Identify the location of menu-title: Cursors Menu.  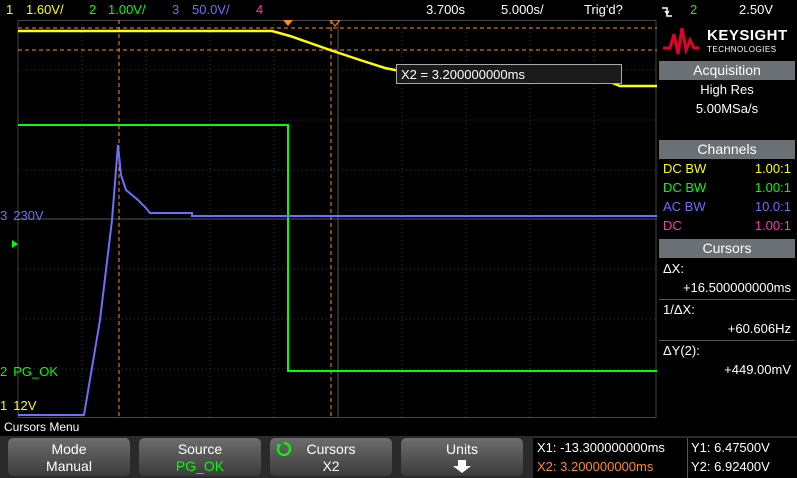
(398, 427).